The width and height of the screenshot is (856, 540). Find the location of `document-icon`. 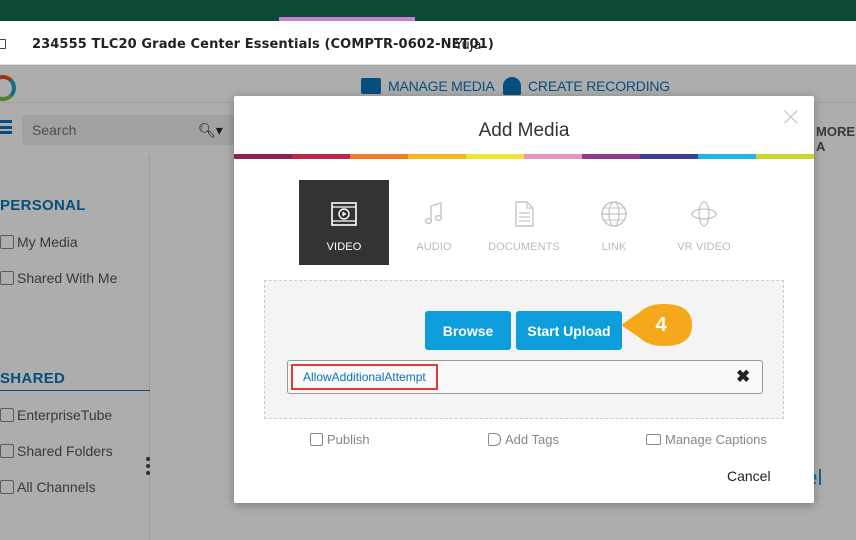

document-icon is located at coordinates (524, 214).